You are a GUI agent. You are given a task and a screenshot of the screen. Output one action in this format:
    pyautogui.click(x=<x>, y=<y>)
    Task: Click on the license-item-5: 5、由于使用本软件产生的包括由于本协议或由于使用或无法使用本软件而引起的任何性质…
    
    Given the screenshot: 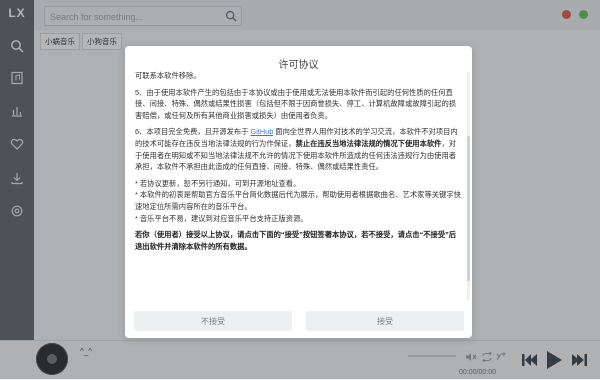 What is the action you would take?
    pyautogui.click(x=296, y=103)
    